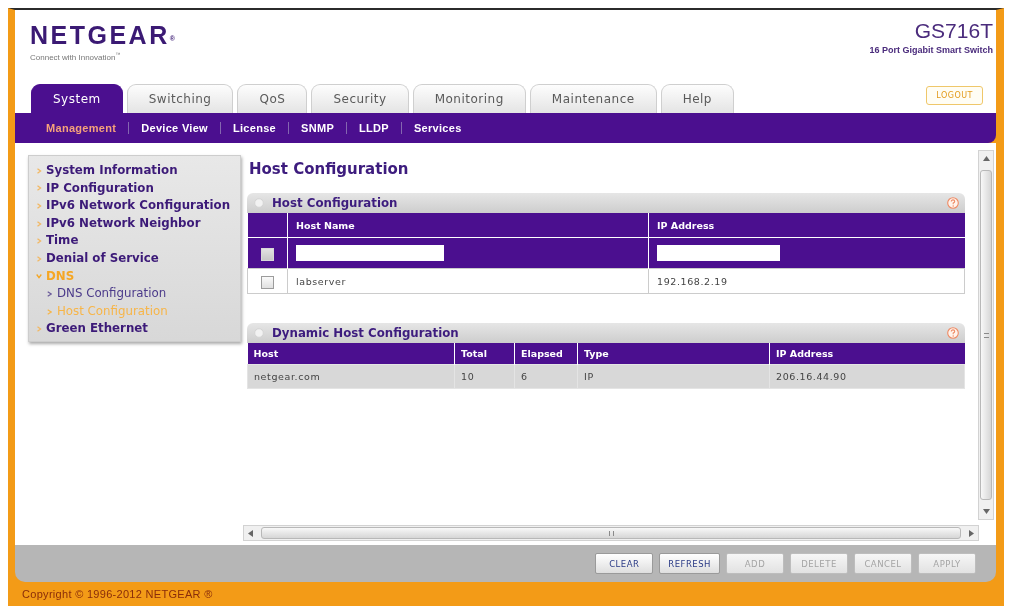  Describe the element at coordinates (137, 329) in the screenshot. I see `sidebar-item: Green Ethernet` at that location.